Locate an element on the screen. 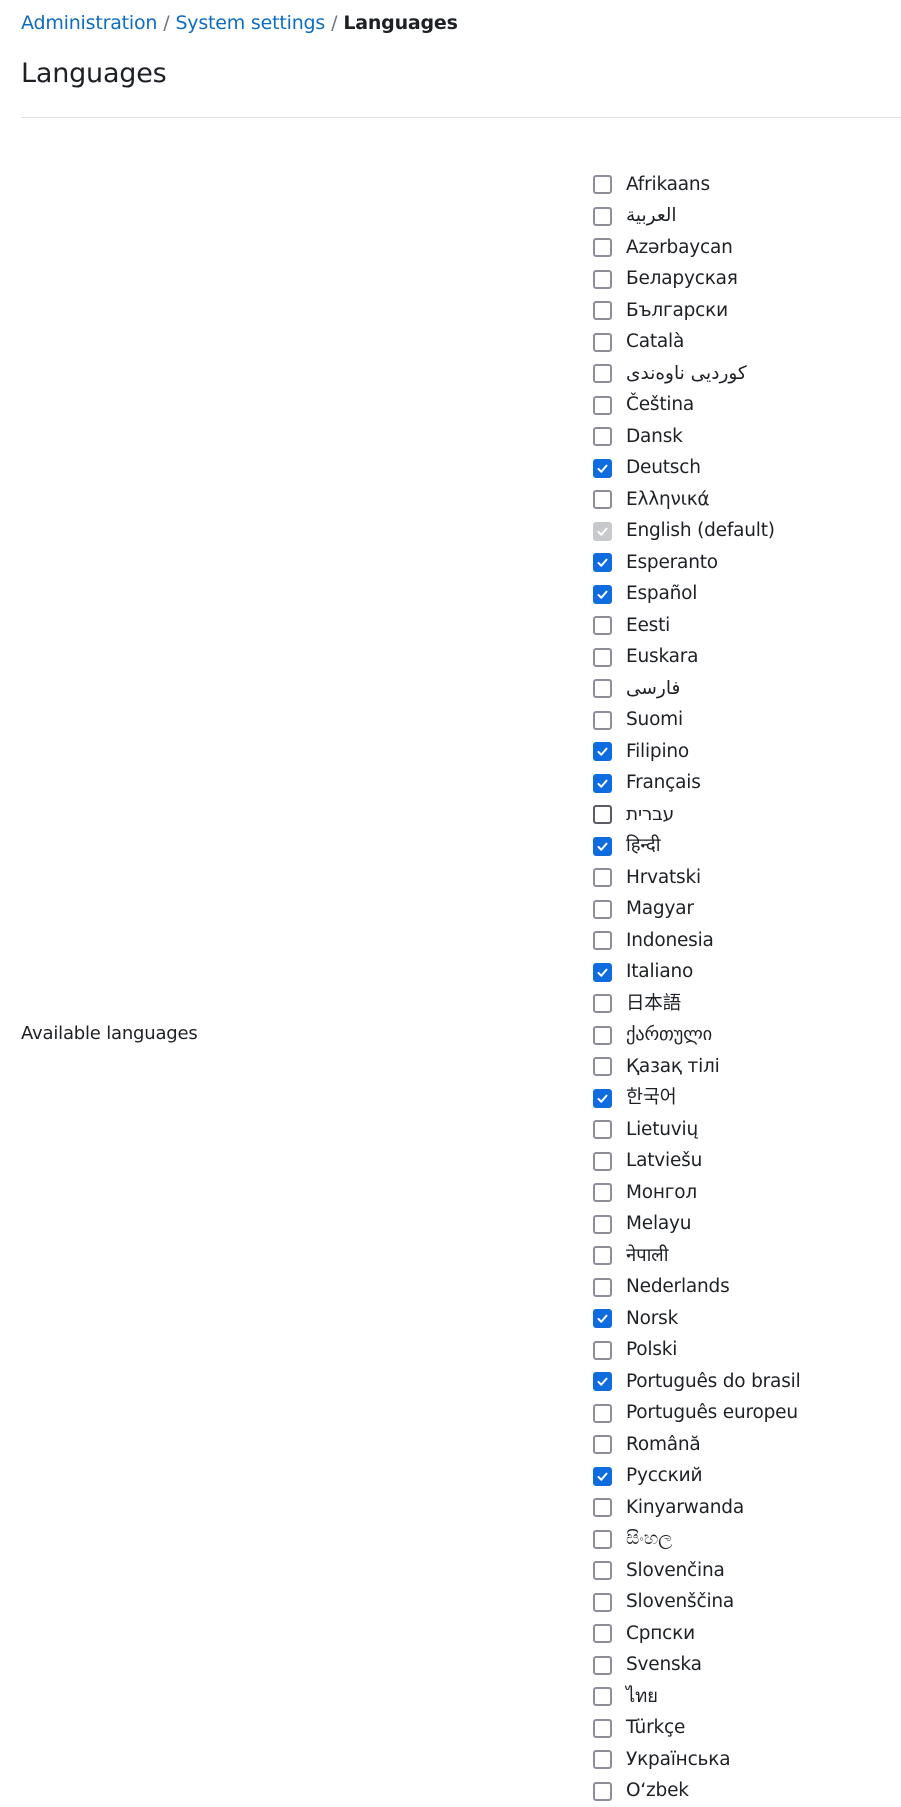 Image resolution: width=901 pixels, height=1807 pixels. language-label: Čeština is located at coordinates (660, 405).